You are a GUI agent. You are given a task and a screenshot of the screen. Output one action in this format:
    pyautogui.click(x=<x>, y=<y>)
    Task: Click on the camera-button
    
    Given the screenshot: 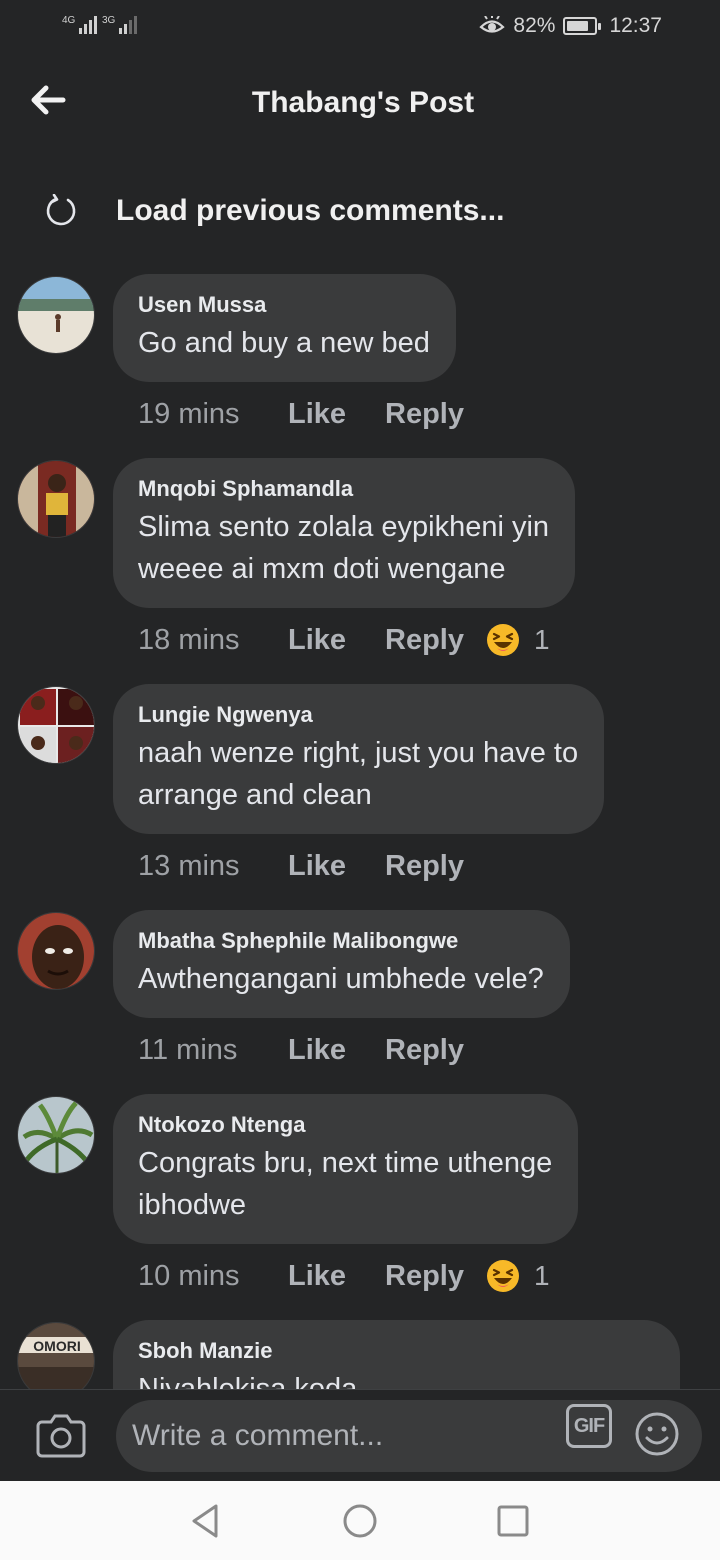 What is the action you would take?
    pyautogui.click(x=61, y=1435)
    